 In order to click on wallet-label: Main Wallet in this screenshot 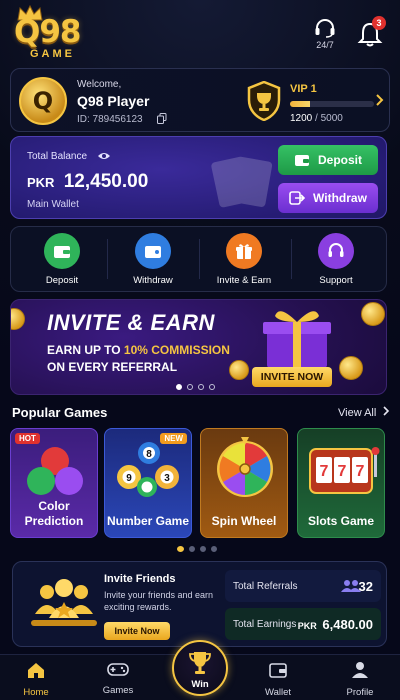, I will do `click(53, 204)`.